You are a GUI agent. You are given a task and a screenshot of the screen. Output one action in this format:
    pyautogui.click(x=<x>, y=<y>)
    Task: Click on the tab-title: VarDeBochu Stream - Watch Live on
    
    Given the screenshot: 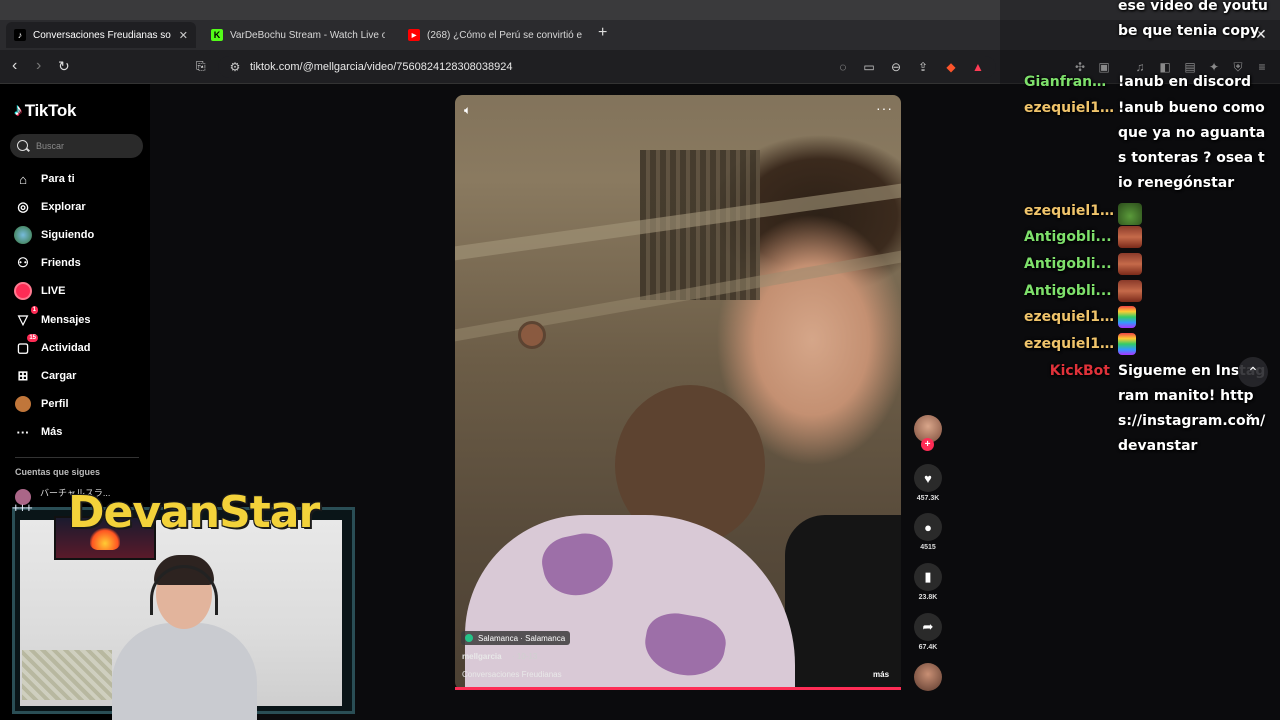 What is the action you would take?
    pyautogui.click(x=307, y=35)
    